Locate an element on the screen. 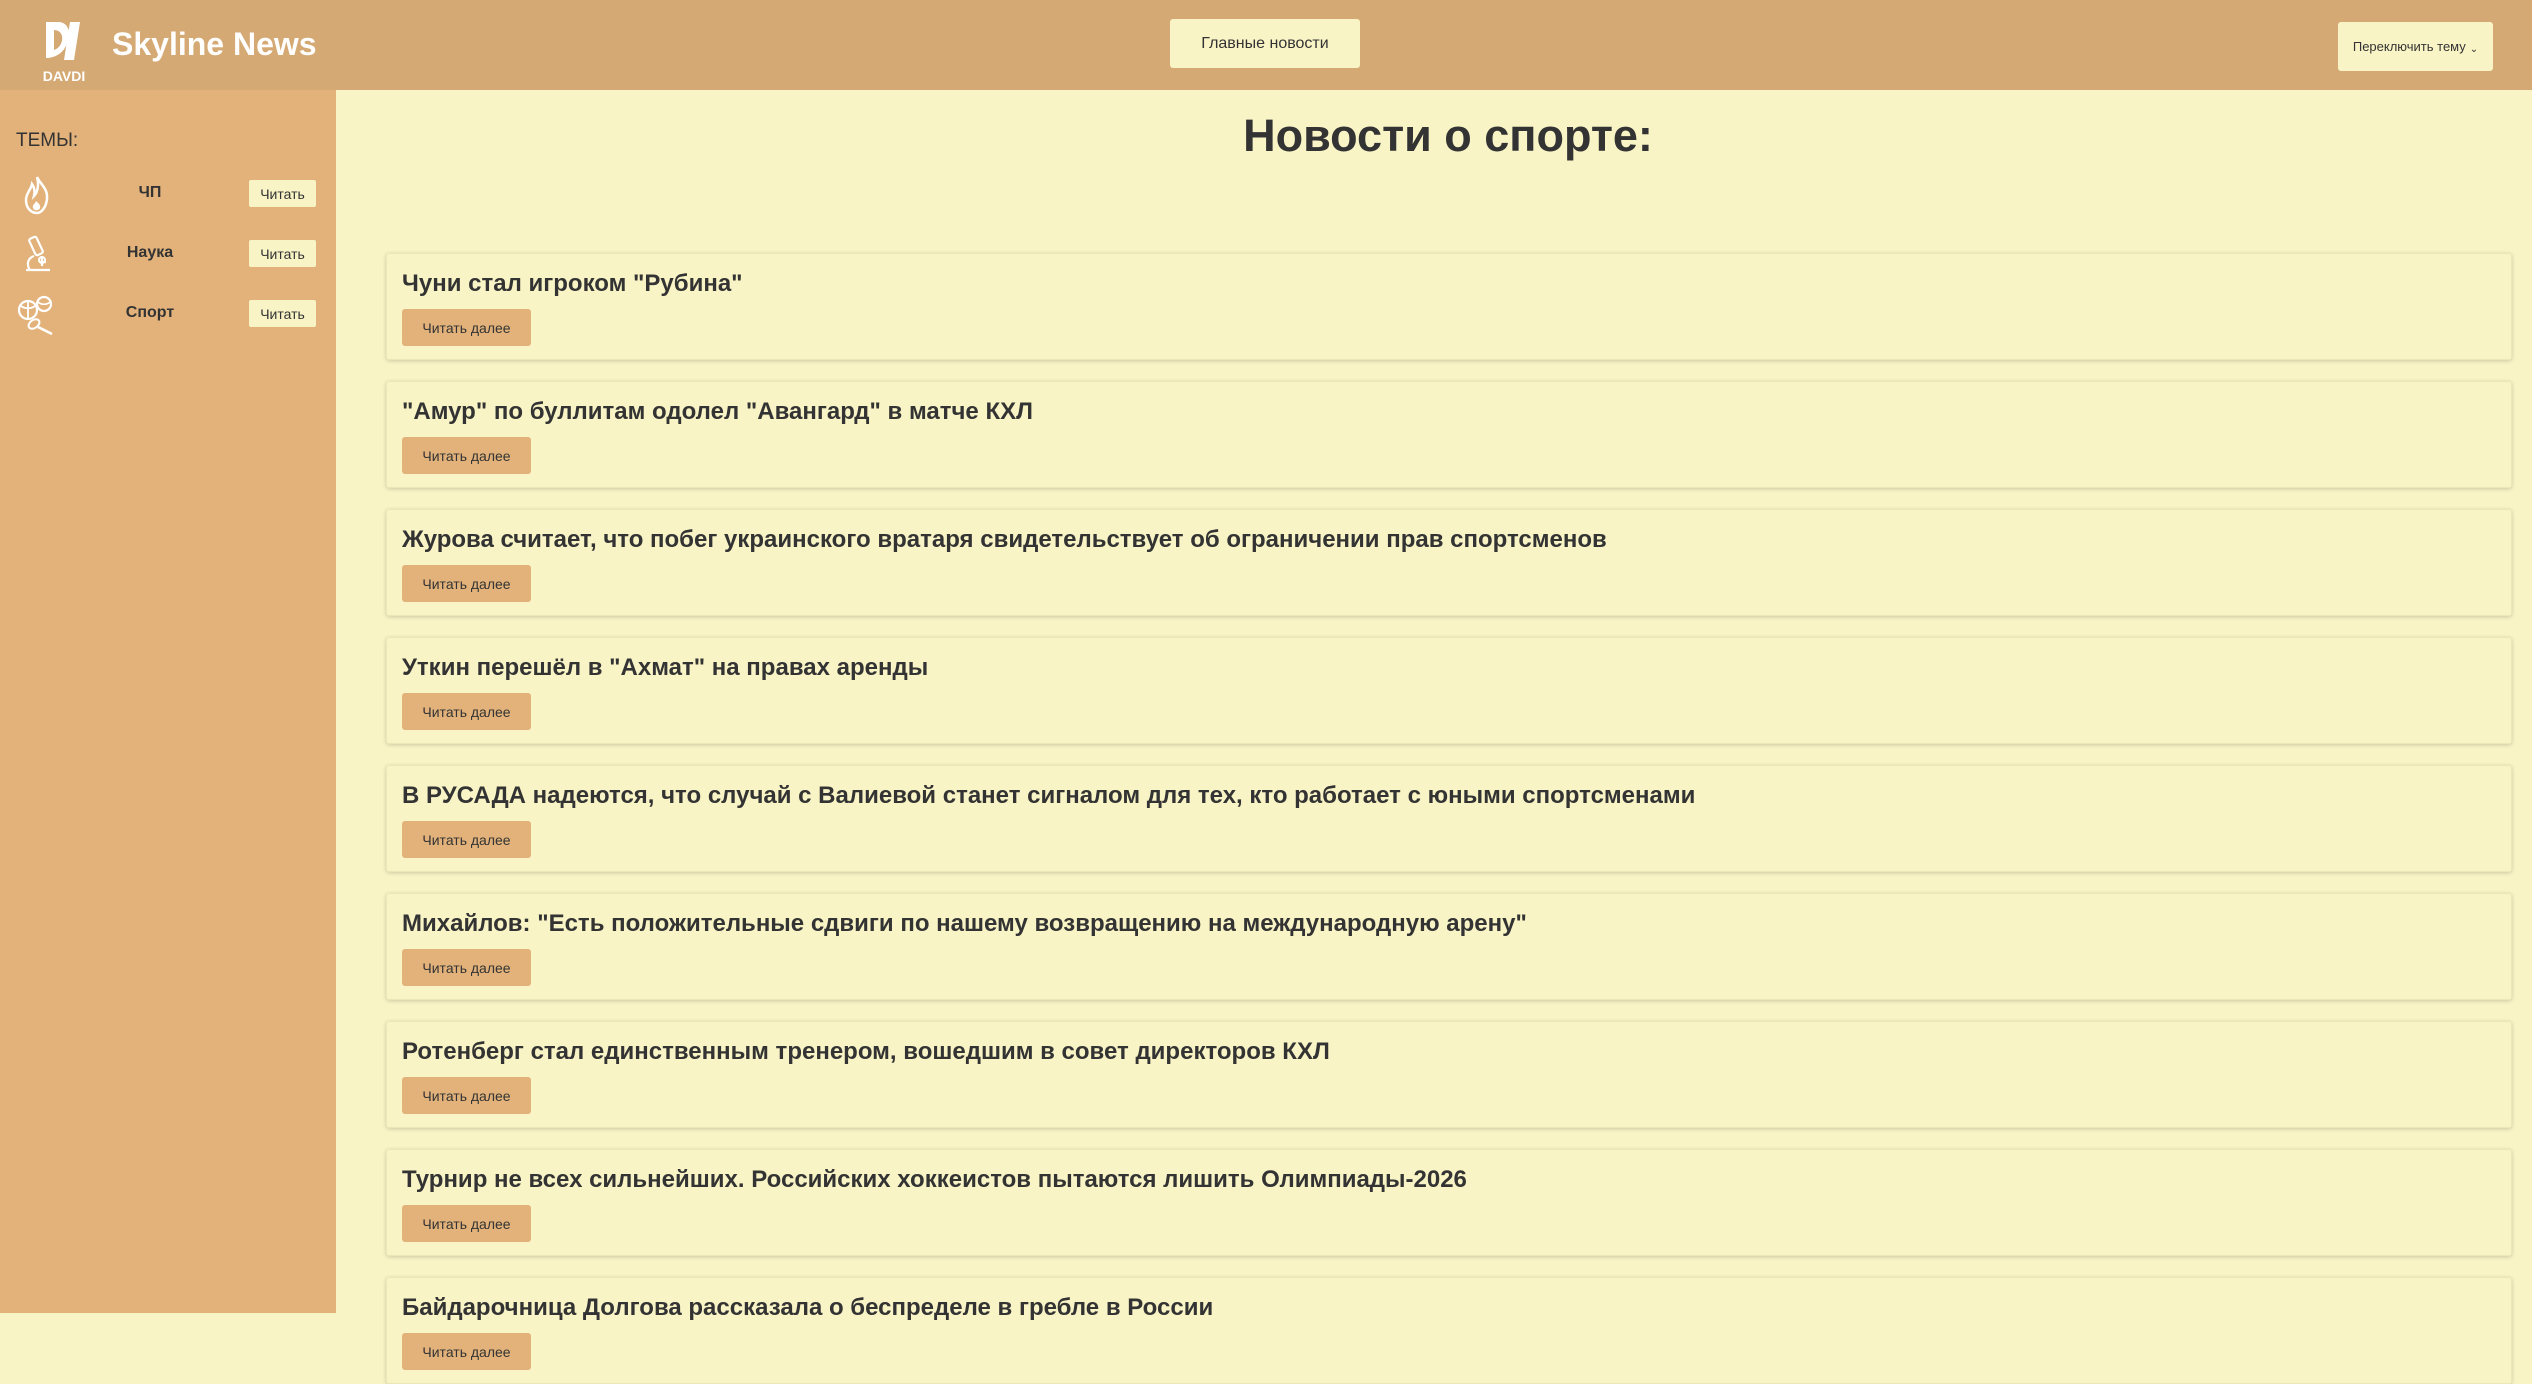 This screenshot has height=1384, width=2532. main-news-button: Главные новости is located at coordinates (1265, 43).